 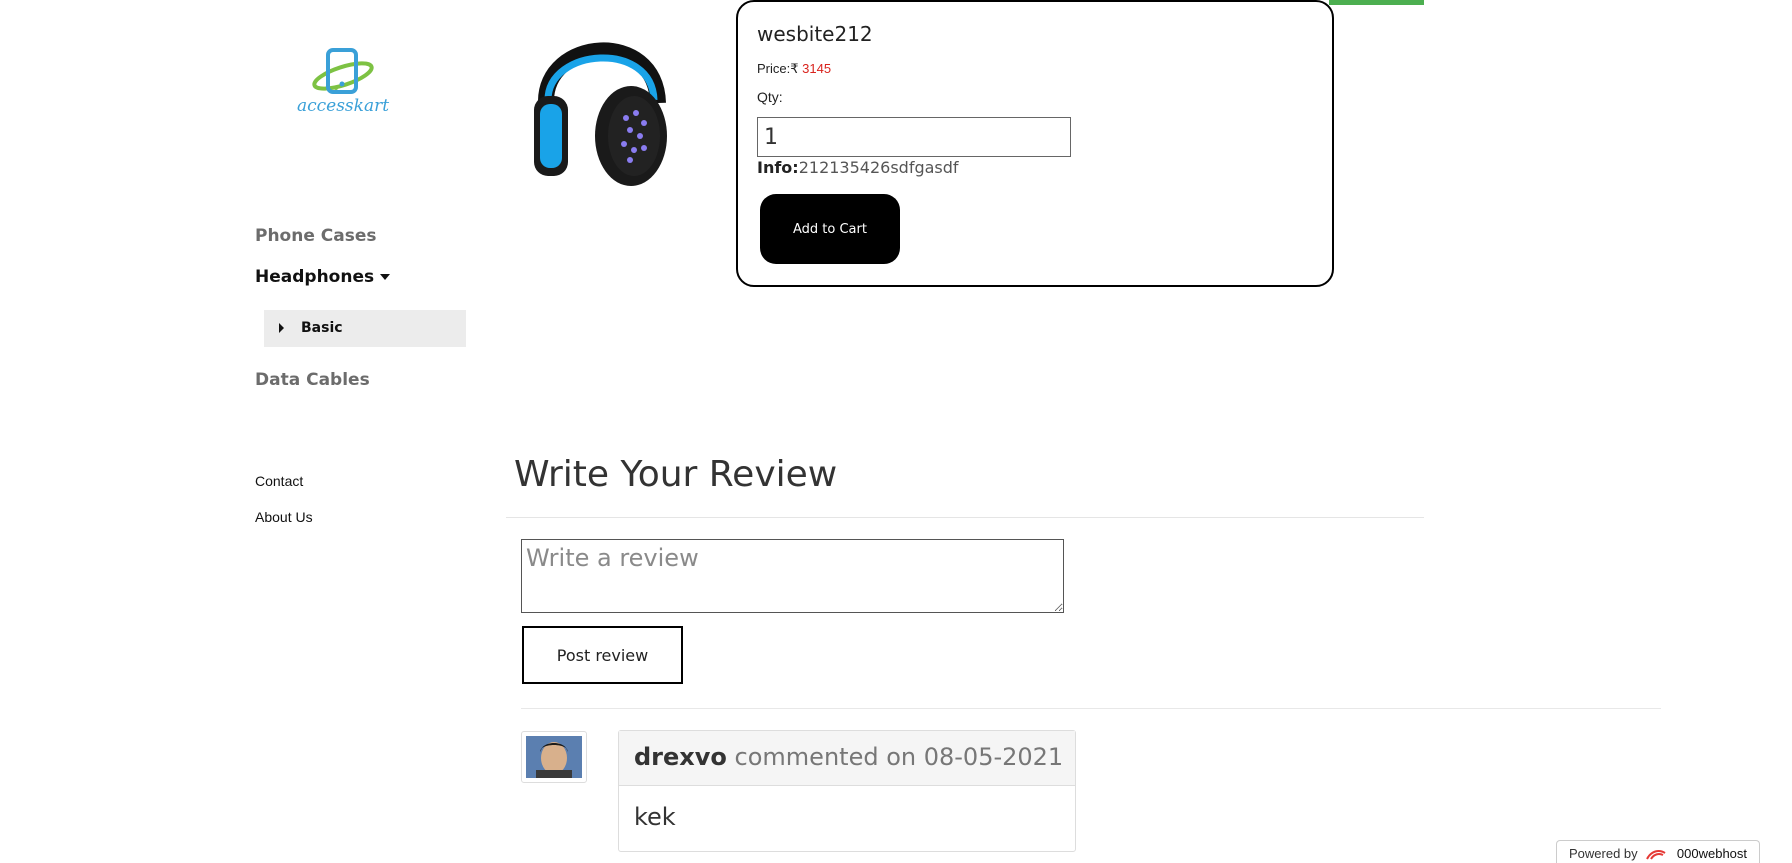 I want to click on price-value: 3145, so click(x=817, y=68).